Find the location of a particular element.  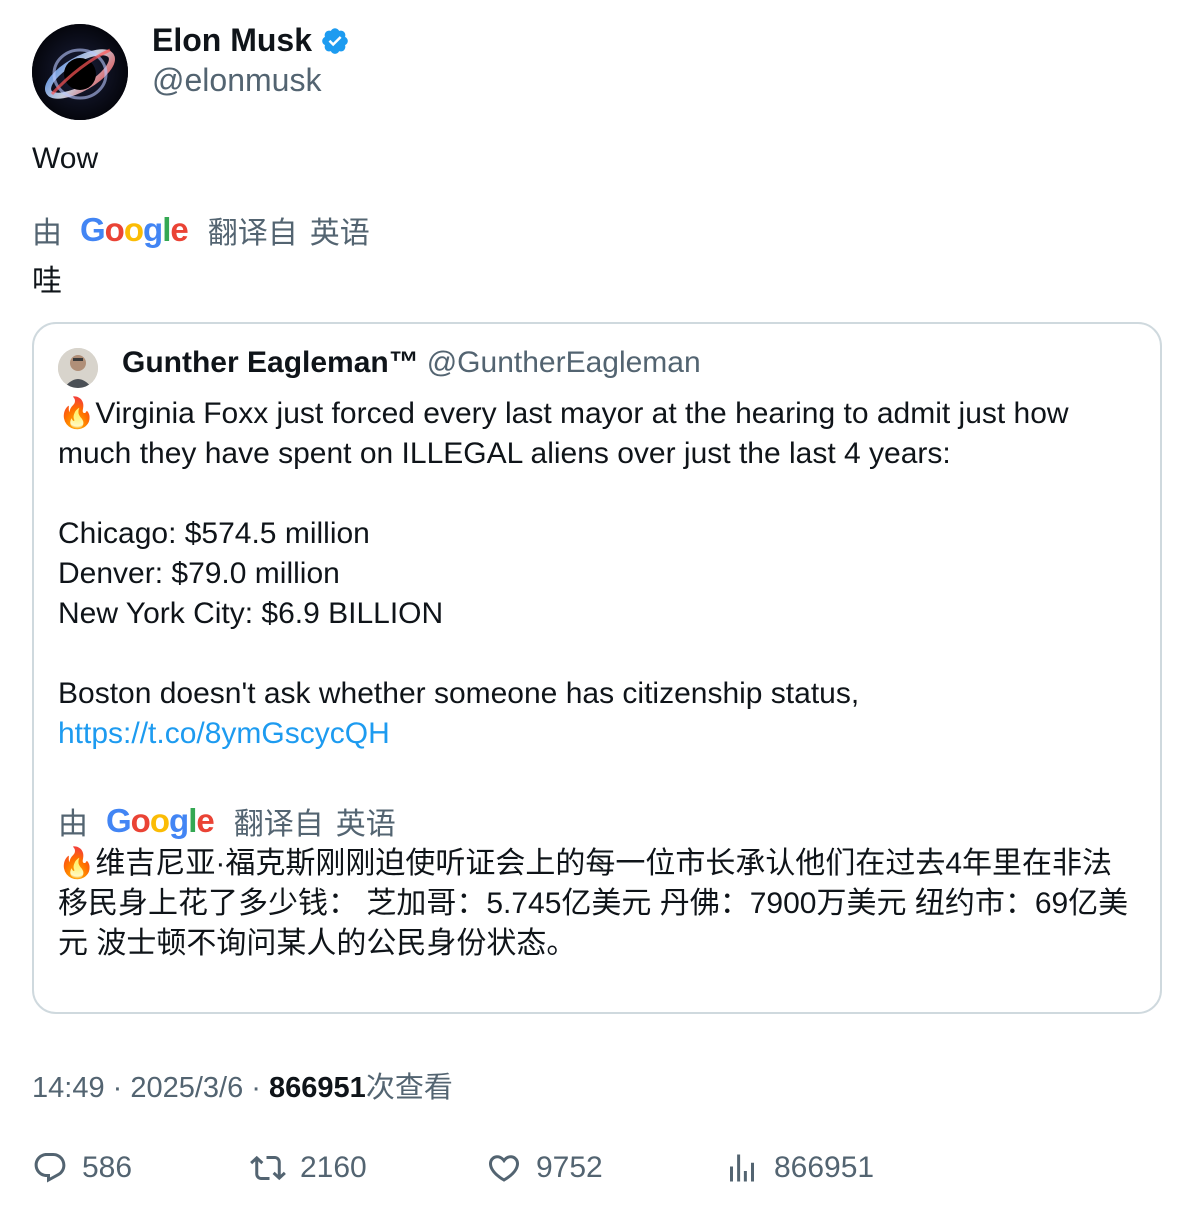

like-button: 9752 is located at coordinates (544, 1168).